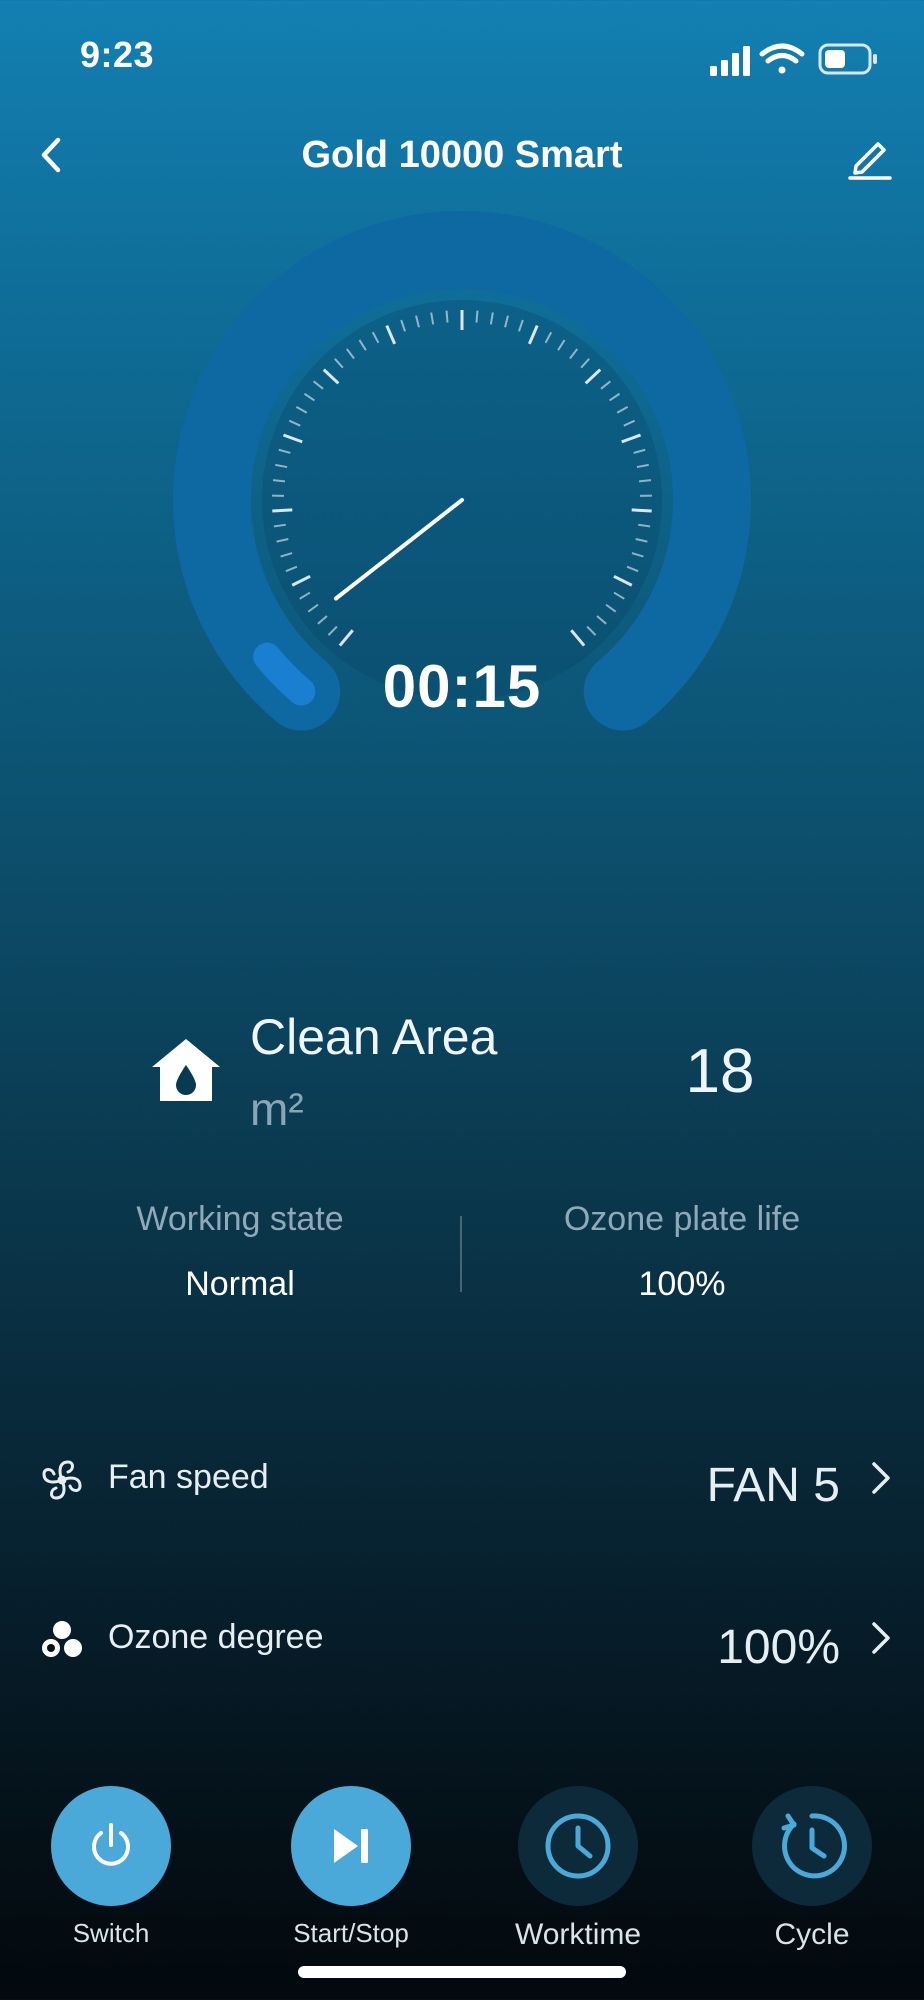 The width and height of the screenshot is (924, 2000). Describe the element at coordinates (578, 1934) in the screenshot. I see `worktime-label: Worktime` at that location.